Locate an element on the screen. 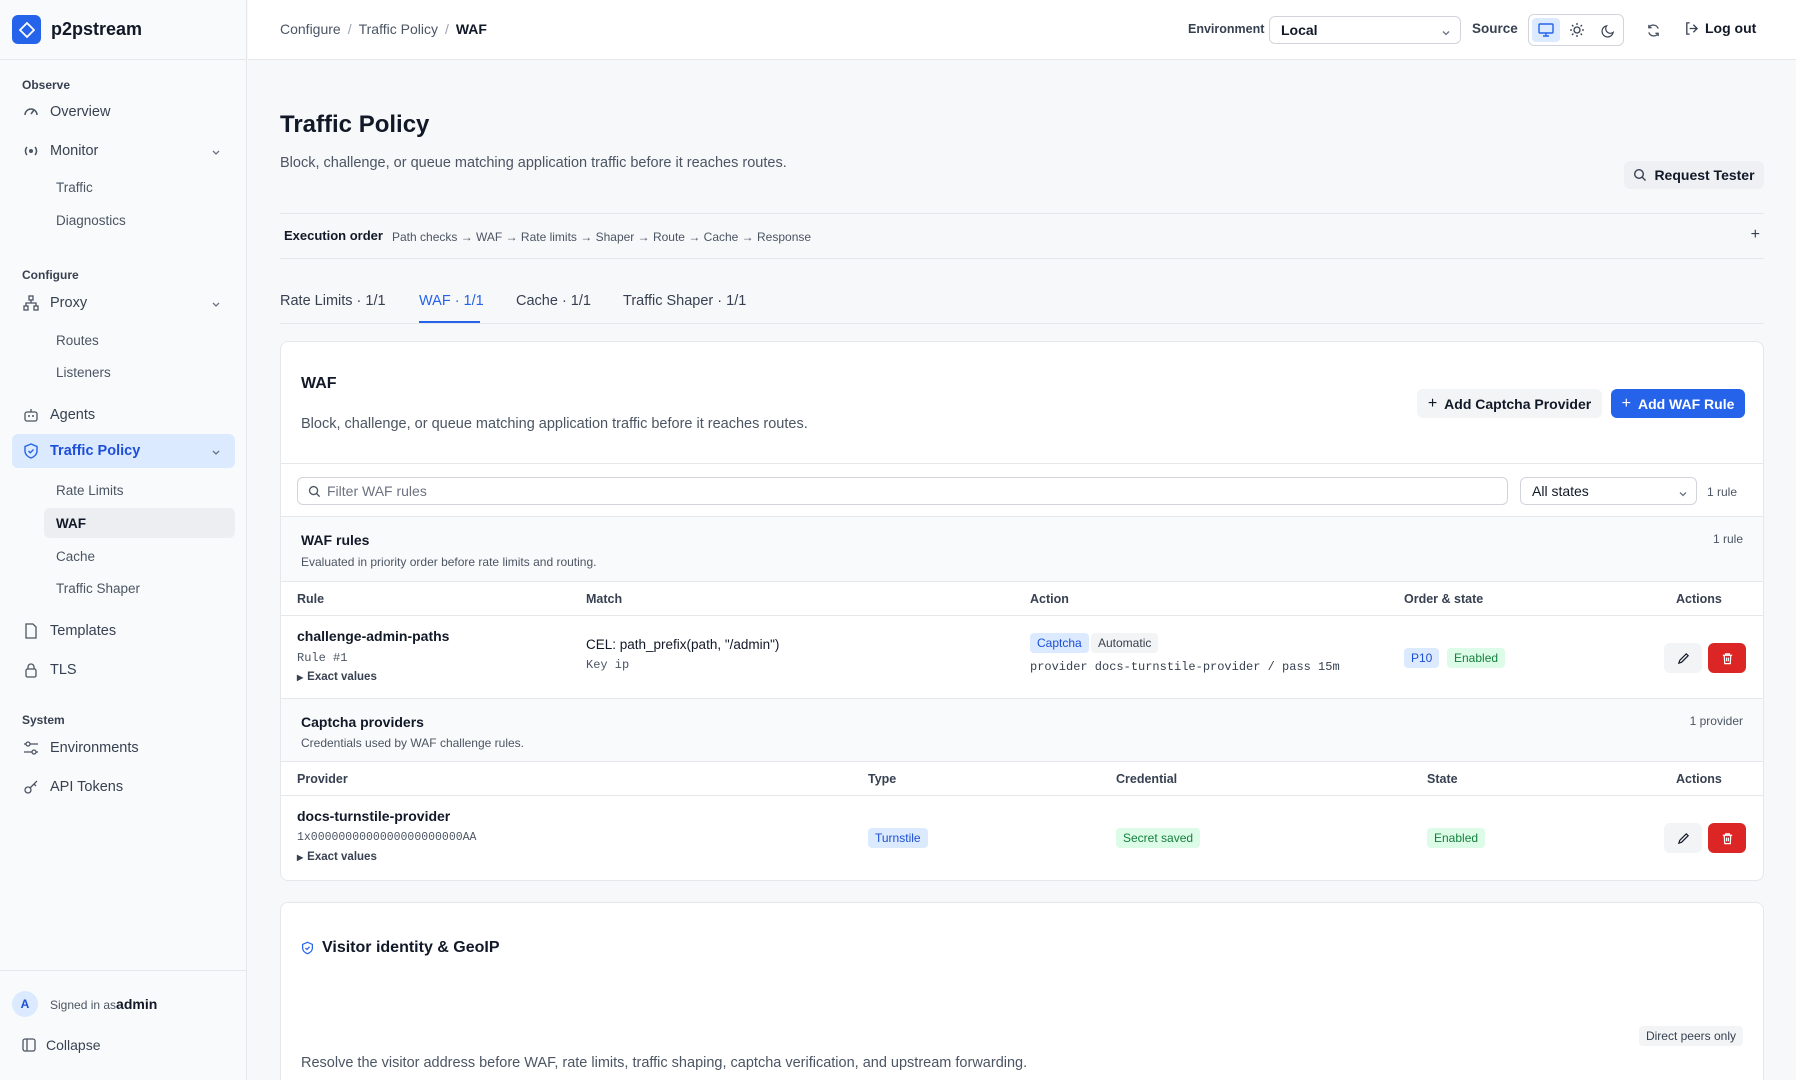 The width and height of the screenshot is (1796, 1080). refresh-icon is located at coordinates (1653, 30).